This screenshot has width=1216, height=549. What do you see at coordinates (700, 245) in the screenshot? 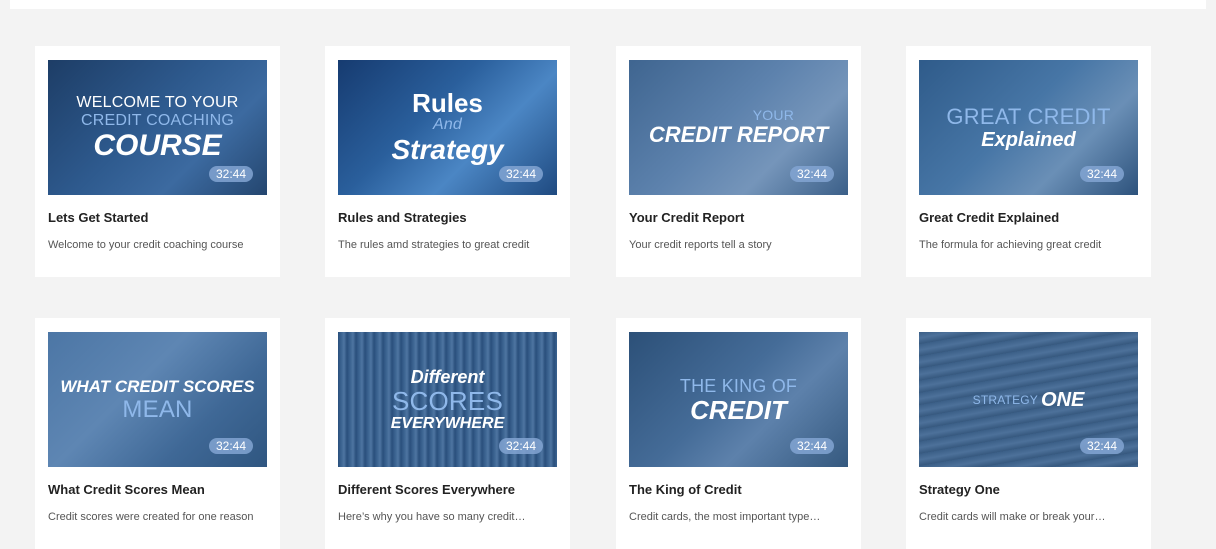
I see `course-description: Your credit reports tell a story` at bounding box center [700, 245].